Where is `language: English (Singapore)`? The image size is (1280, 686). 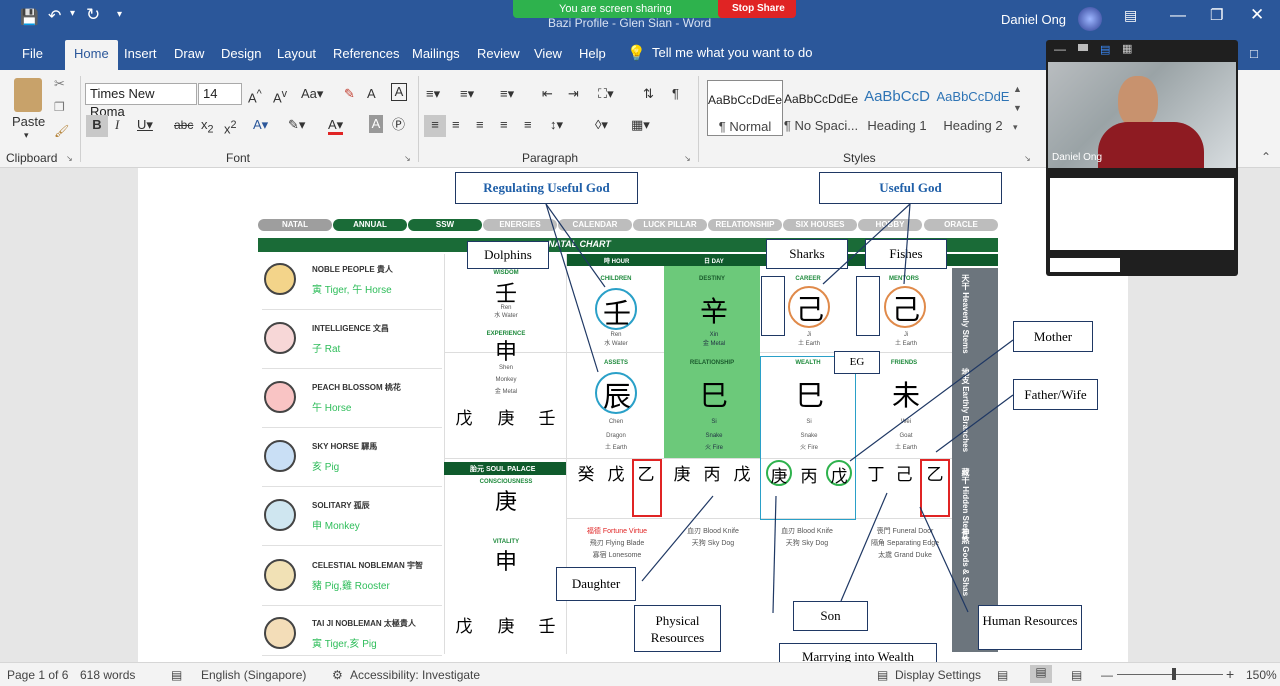
language: English (Singapore) is located at coordinates (253, 675).